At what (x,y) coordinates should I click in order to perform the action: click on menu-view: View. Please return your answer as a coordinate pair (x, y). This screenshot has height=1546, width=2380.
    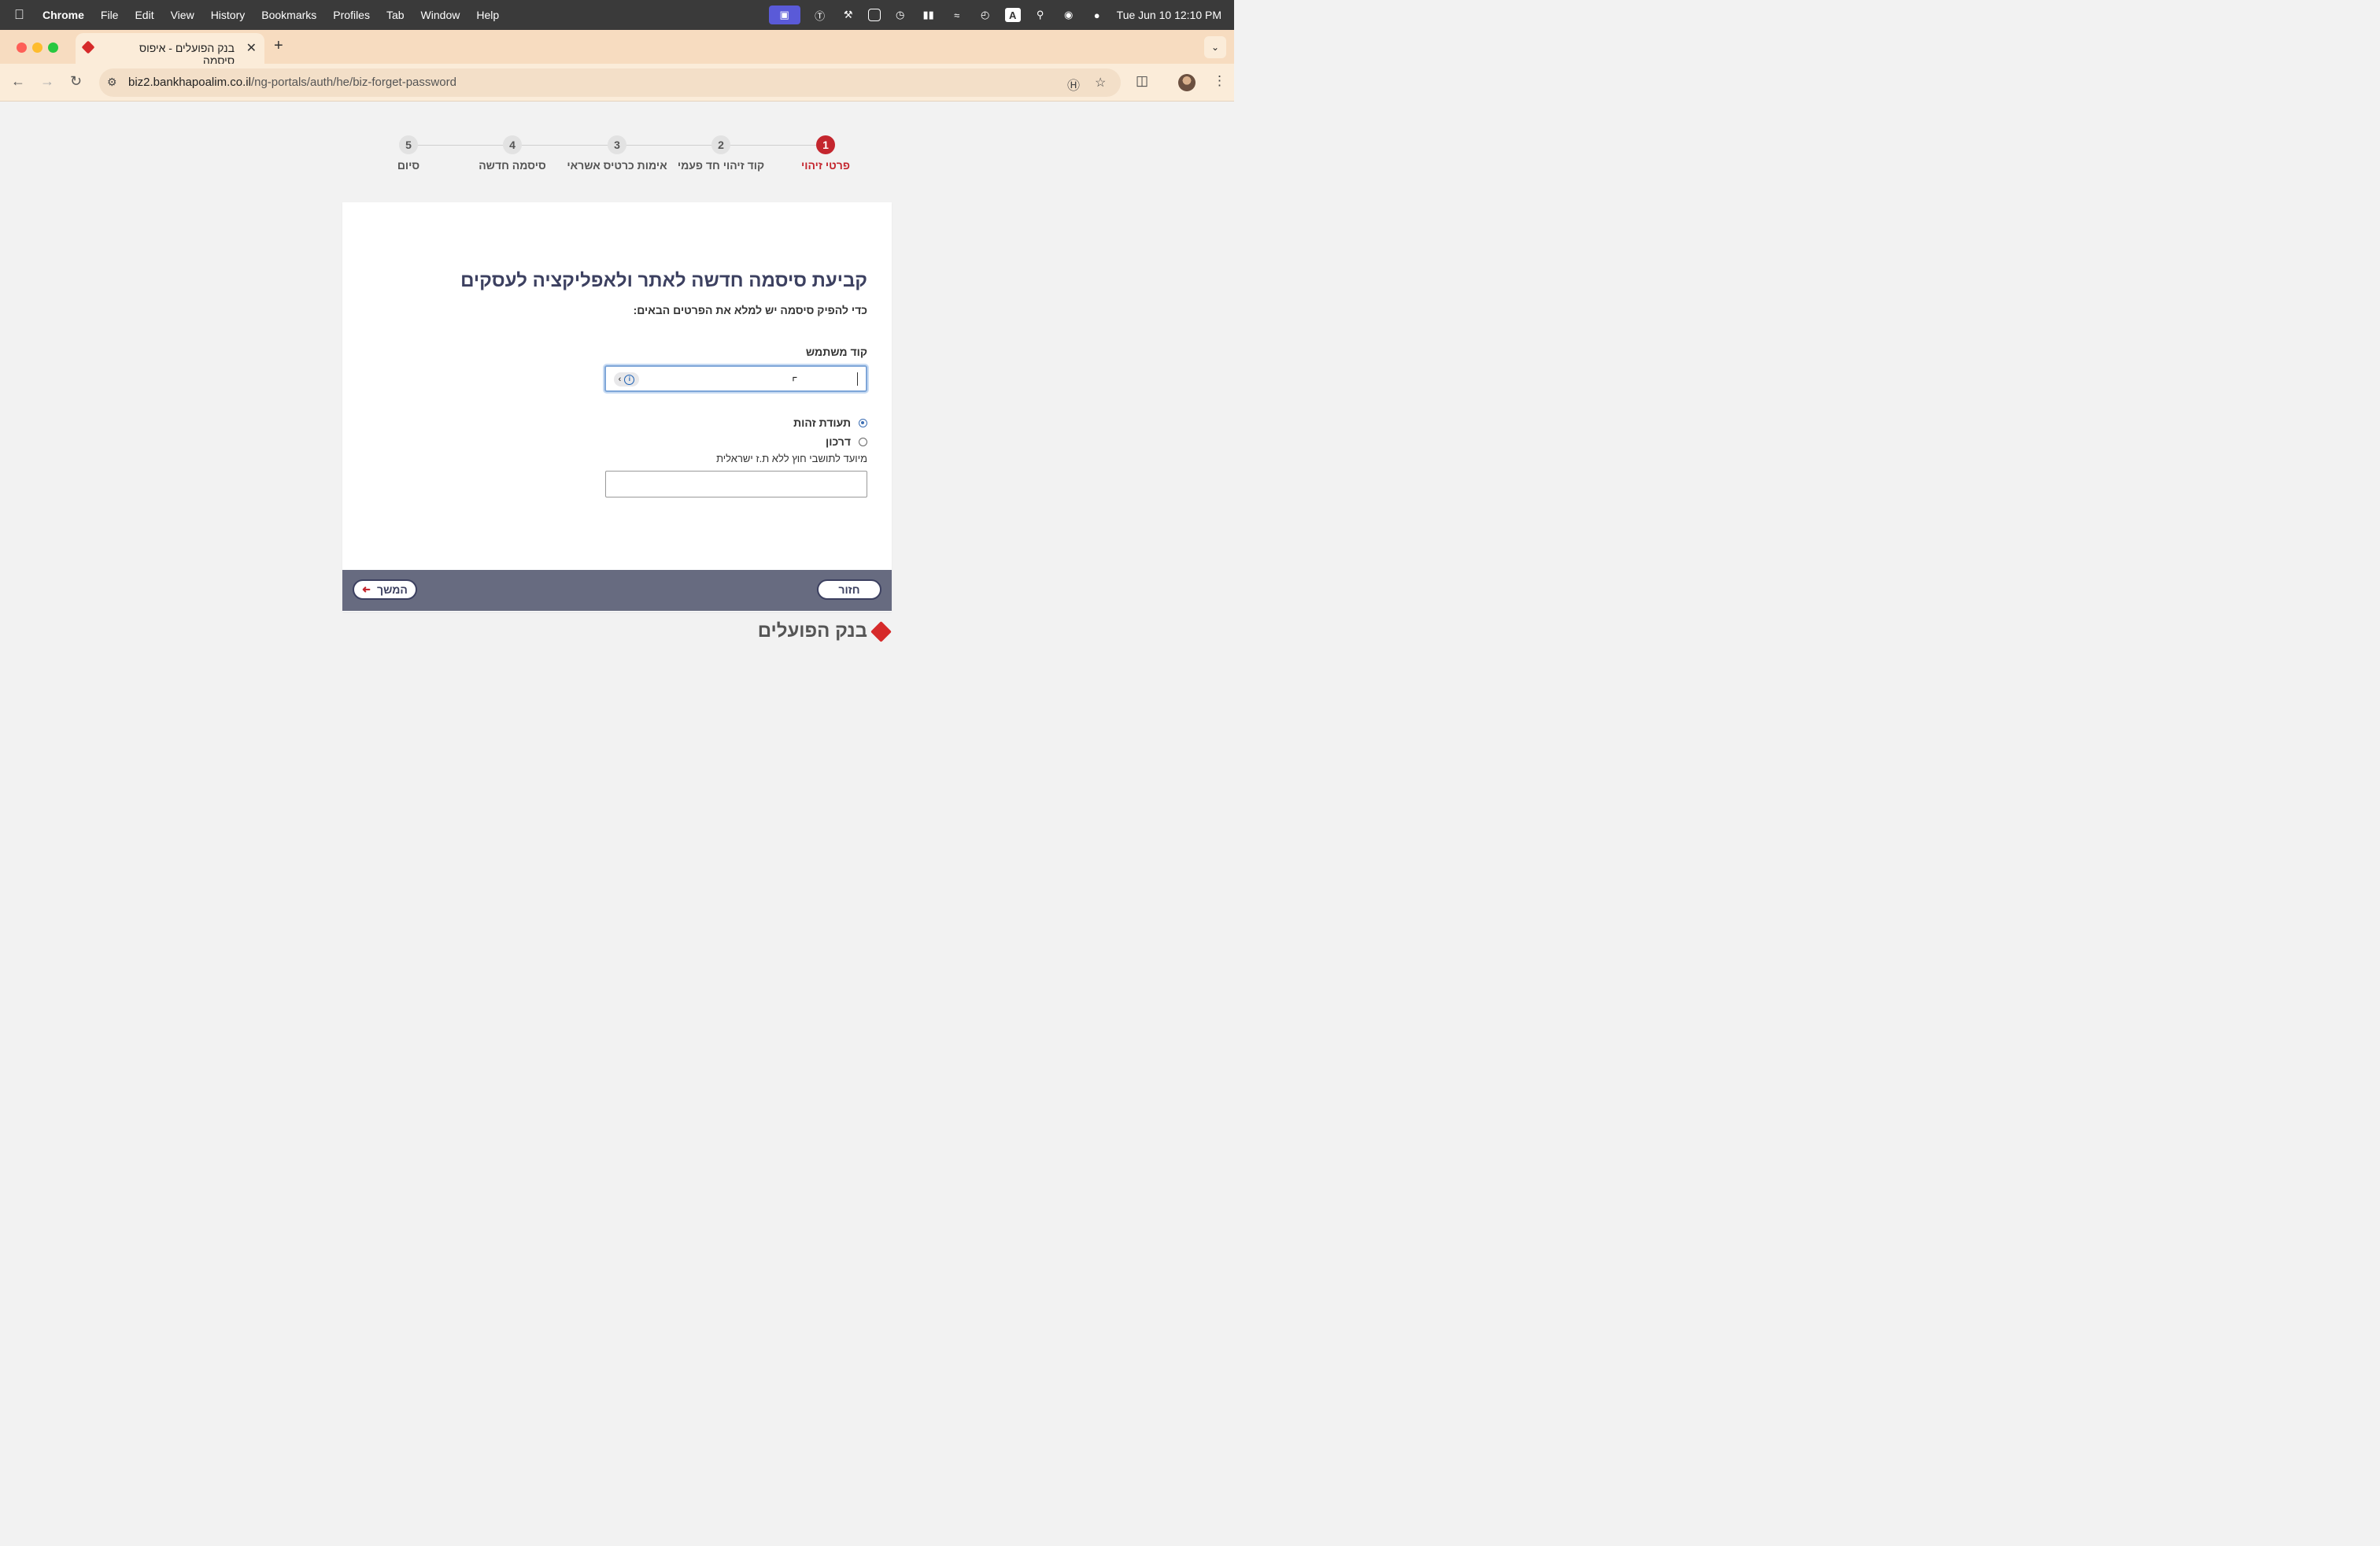
    Looking at the image, I should click on (182, 15).